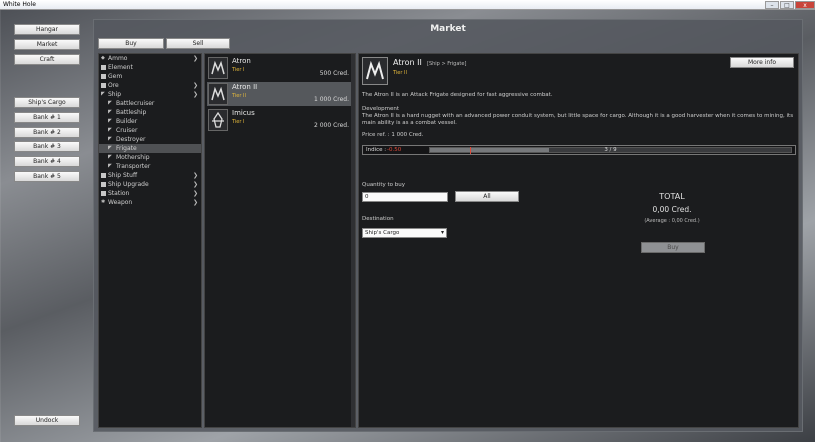 The image size is (815, 442). Describe the element at coordinates (150, 94) in the screenshot. I see `category-ship: ◤ Ship ❯` at that location.